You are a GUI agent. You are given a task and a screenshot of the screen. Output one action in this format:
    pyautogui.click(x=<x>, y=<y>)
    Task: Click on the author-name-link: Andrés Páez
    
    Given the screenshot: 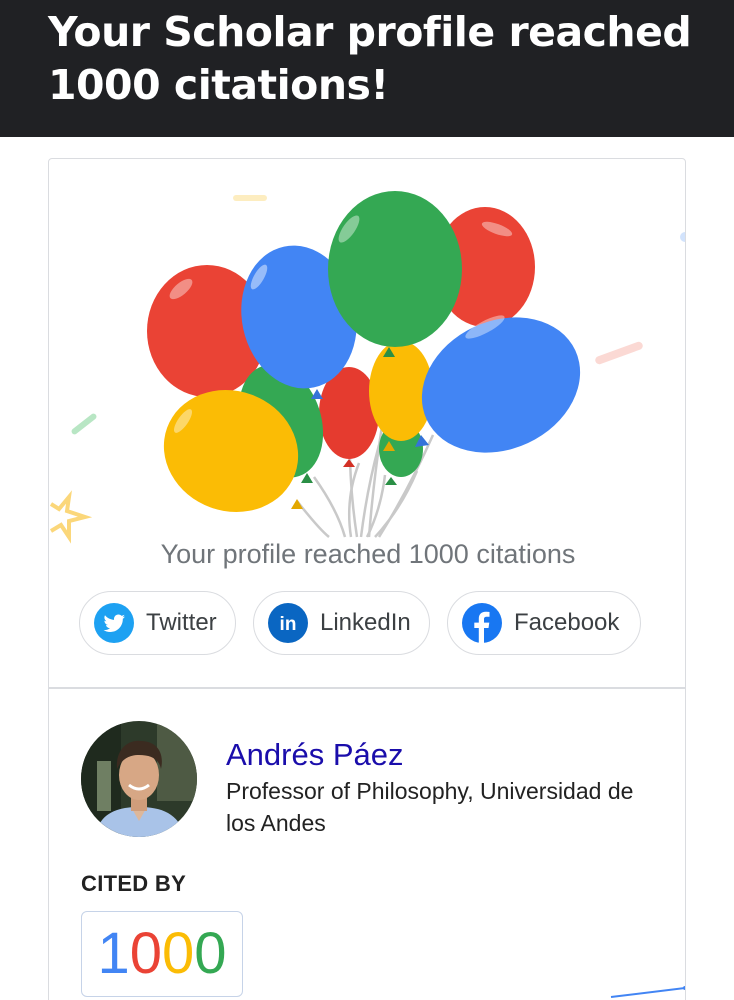 What is the action you would take?
    pyautogui.click(x=315, y=755)
    